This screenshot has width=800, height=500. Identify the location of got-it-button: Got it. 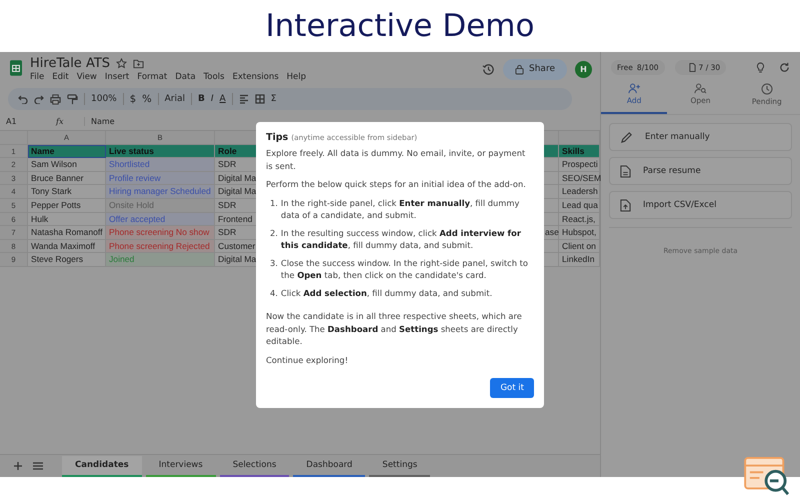
(512, 388).